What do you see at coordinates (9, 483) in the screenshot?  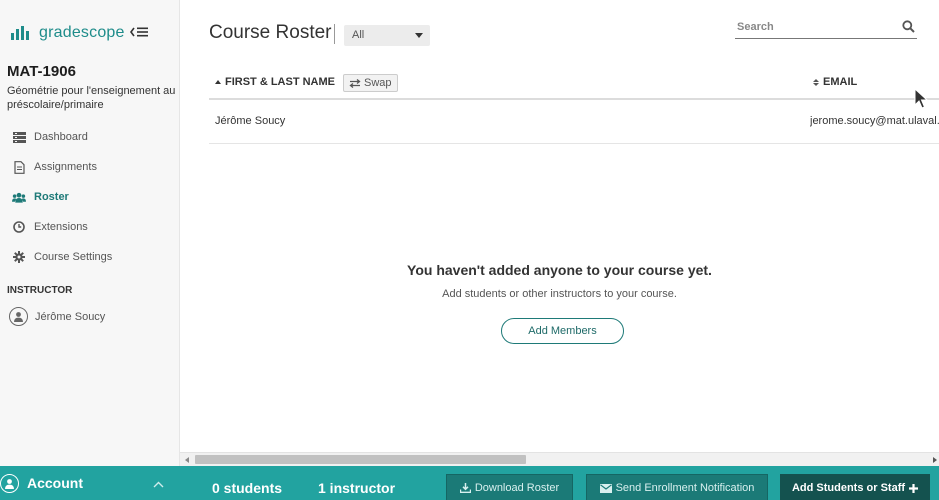 I see `account-avatar-icon` at bounding box center [9, 483].